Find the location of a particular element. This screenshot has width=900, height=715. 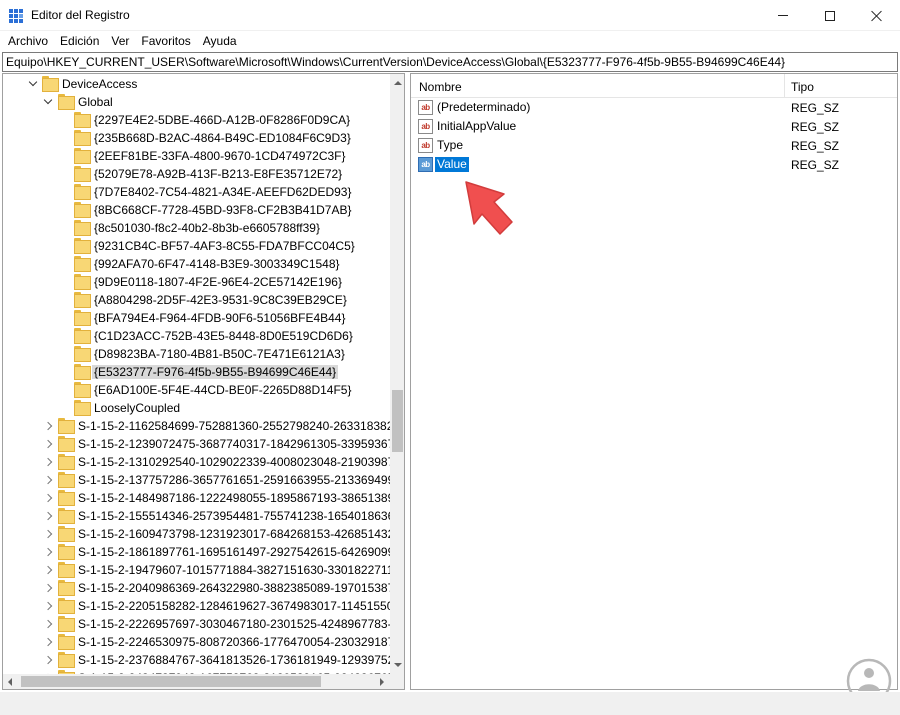

close-button is located at coordinates (877, 15).